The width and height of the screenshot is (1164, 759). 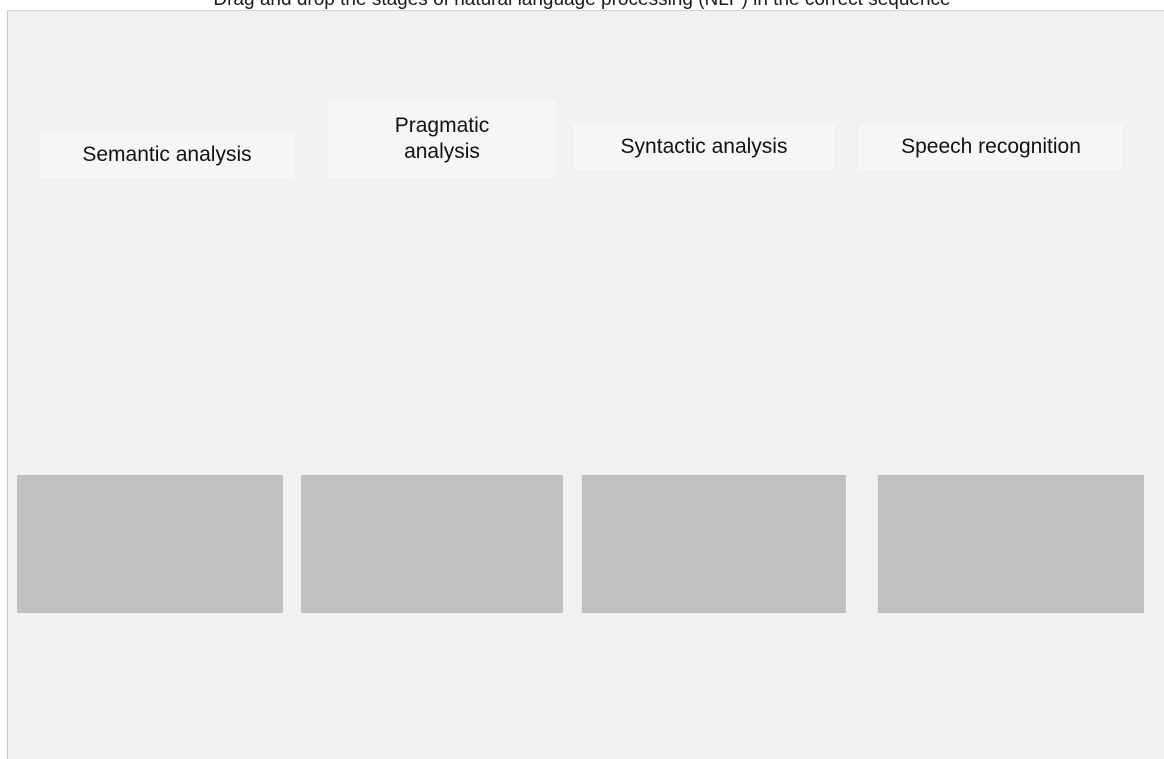 What do you see at coordinates (991, 147) in the screenshot?
I see `draggable-card-4: Speech recognition` at bounding box center [991, 147].